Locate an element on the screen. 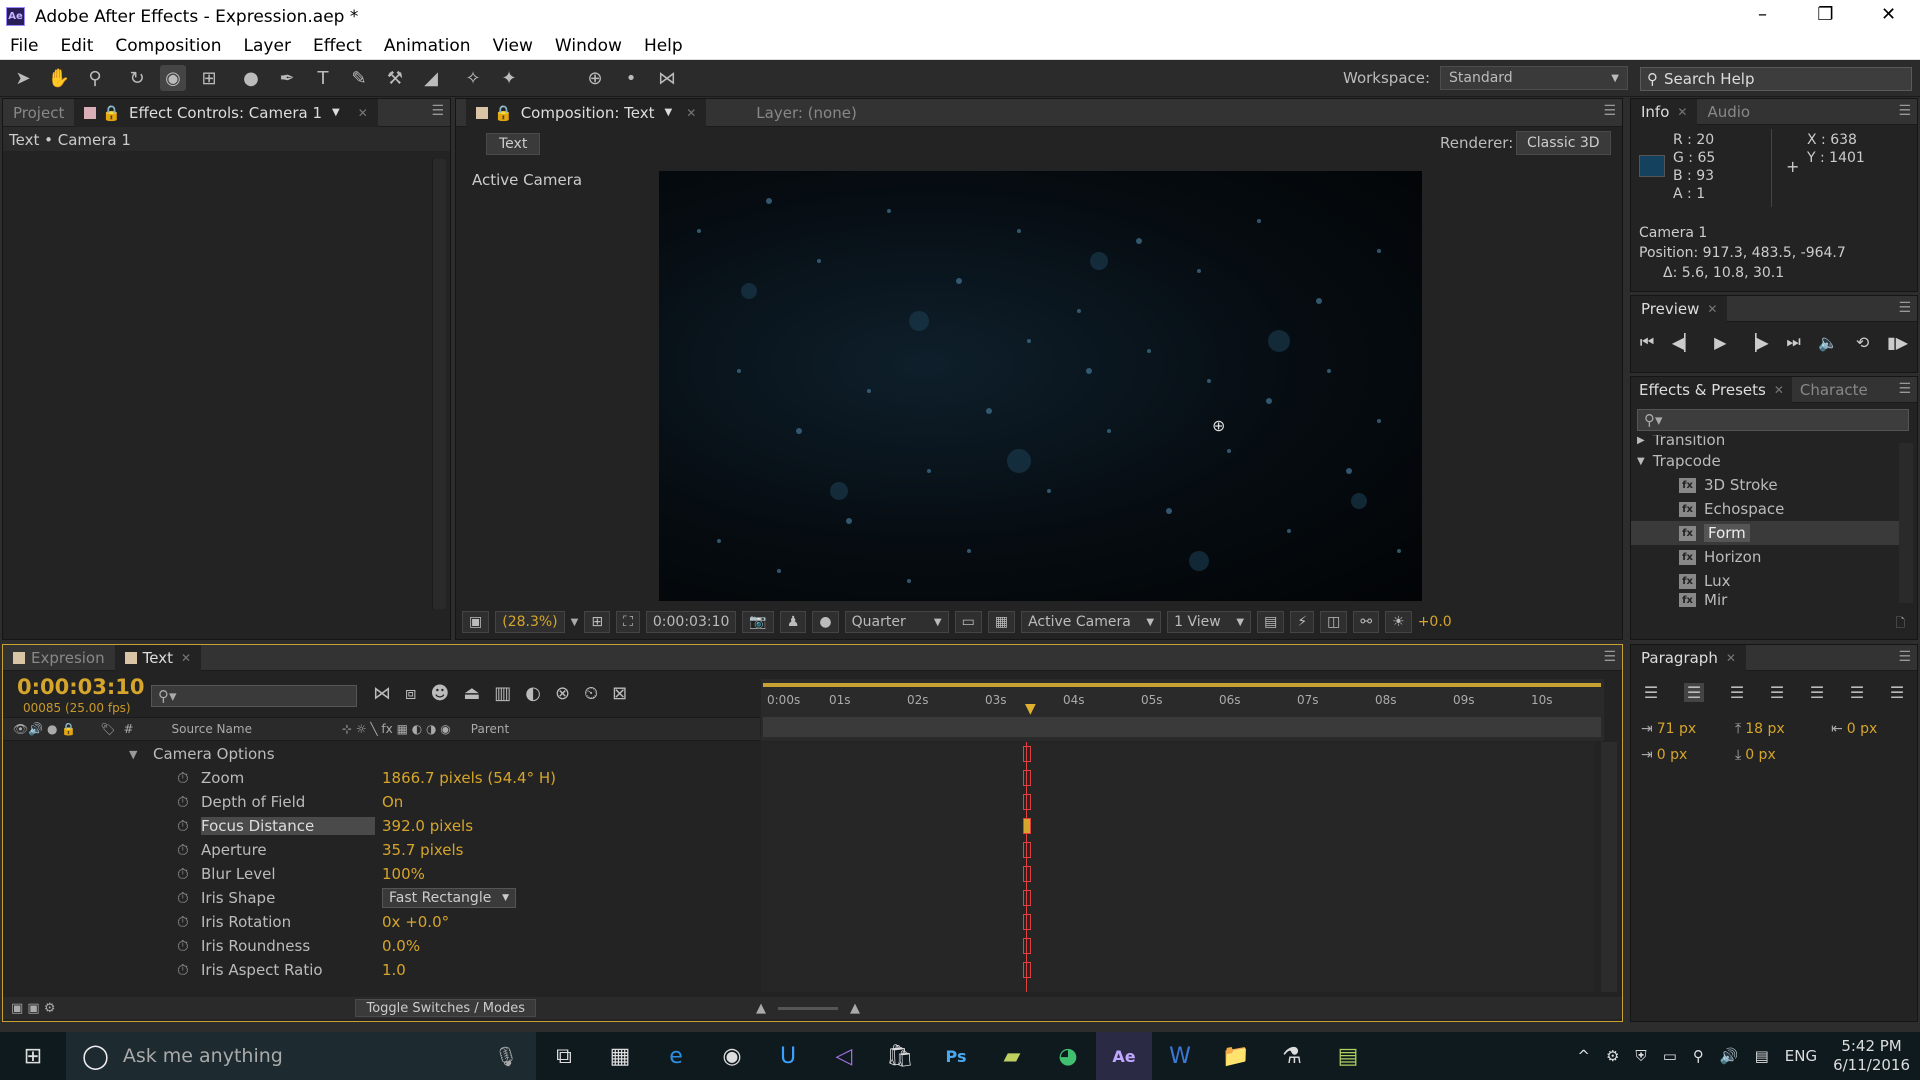 The image size is (1920, 1080). tab-effects-presets: Effects & Presets ✕ is located at coordinates (1711, 389).